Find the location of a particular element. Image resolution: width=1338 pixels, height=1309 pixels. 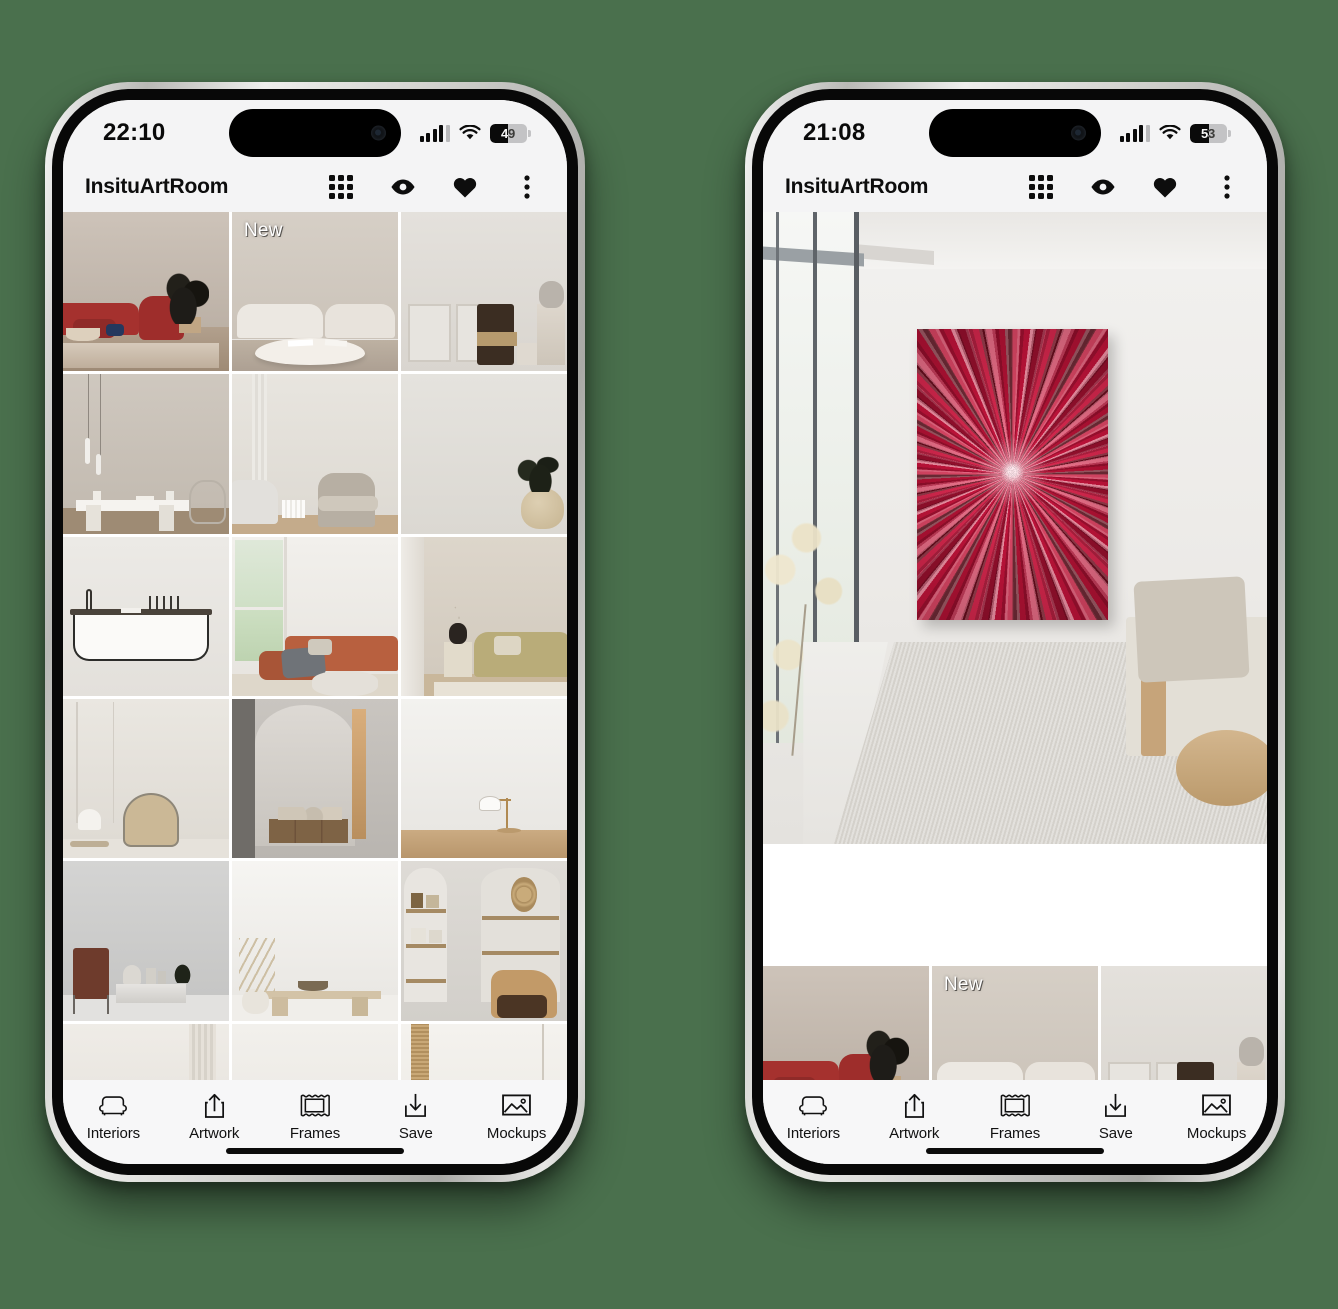

battery-icon: 53 is located at coordinates (1210, 133).